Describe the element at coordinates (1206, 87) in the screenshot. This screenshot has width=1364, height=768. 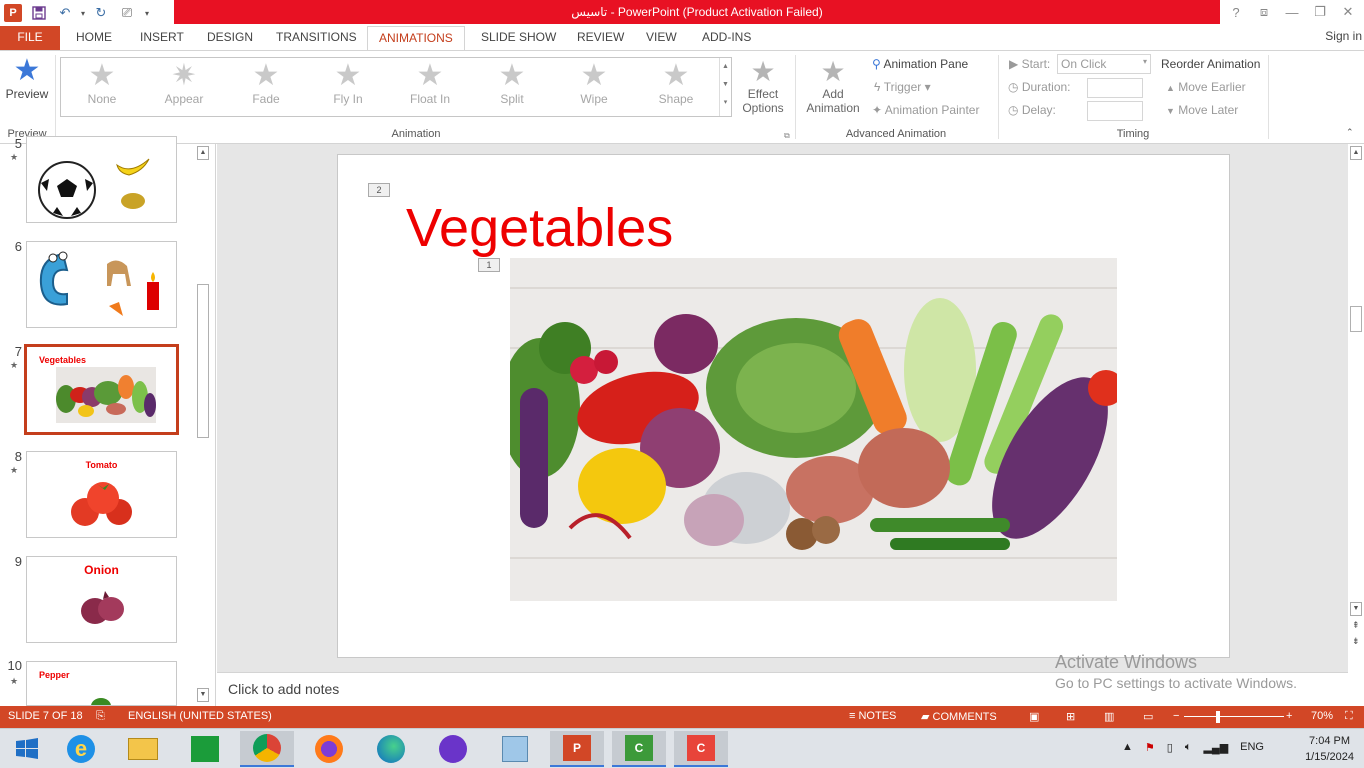
I see `move-earlier-button: ▲ Move Earlier` at that location.